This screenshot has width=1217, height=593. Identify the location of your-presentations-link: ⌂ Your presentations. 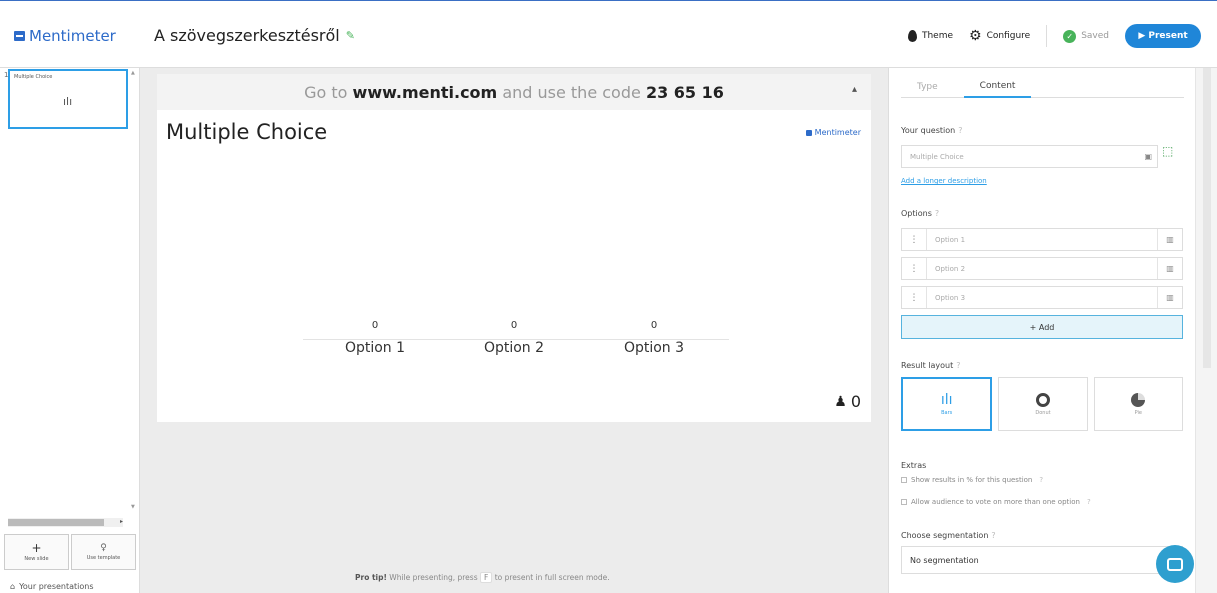
(52, 586).